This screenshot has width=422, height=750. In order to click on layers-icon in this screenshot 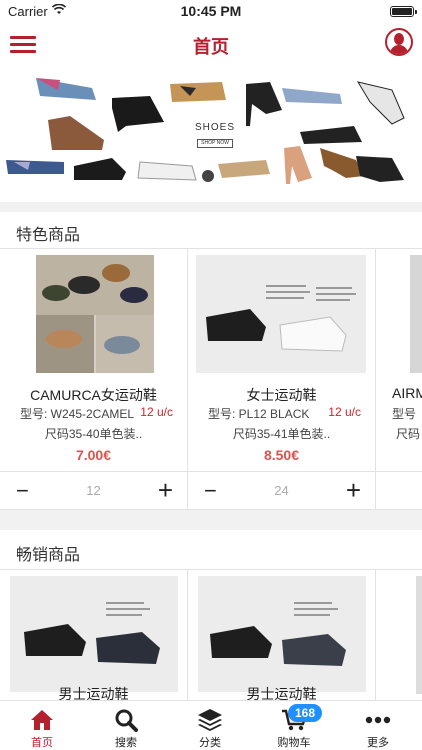, I will do `click(210, 720)`.